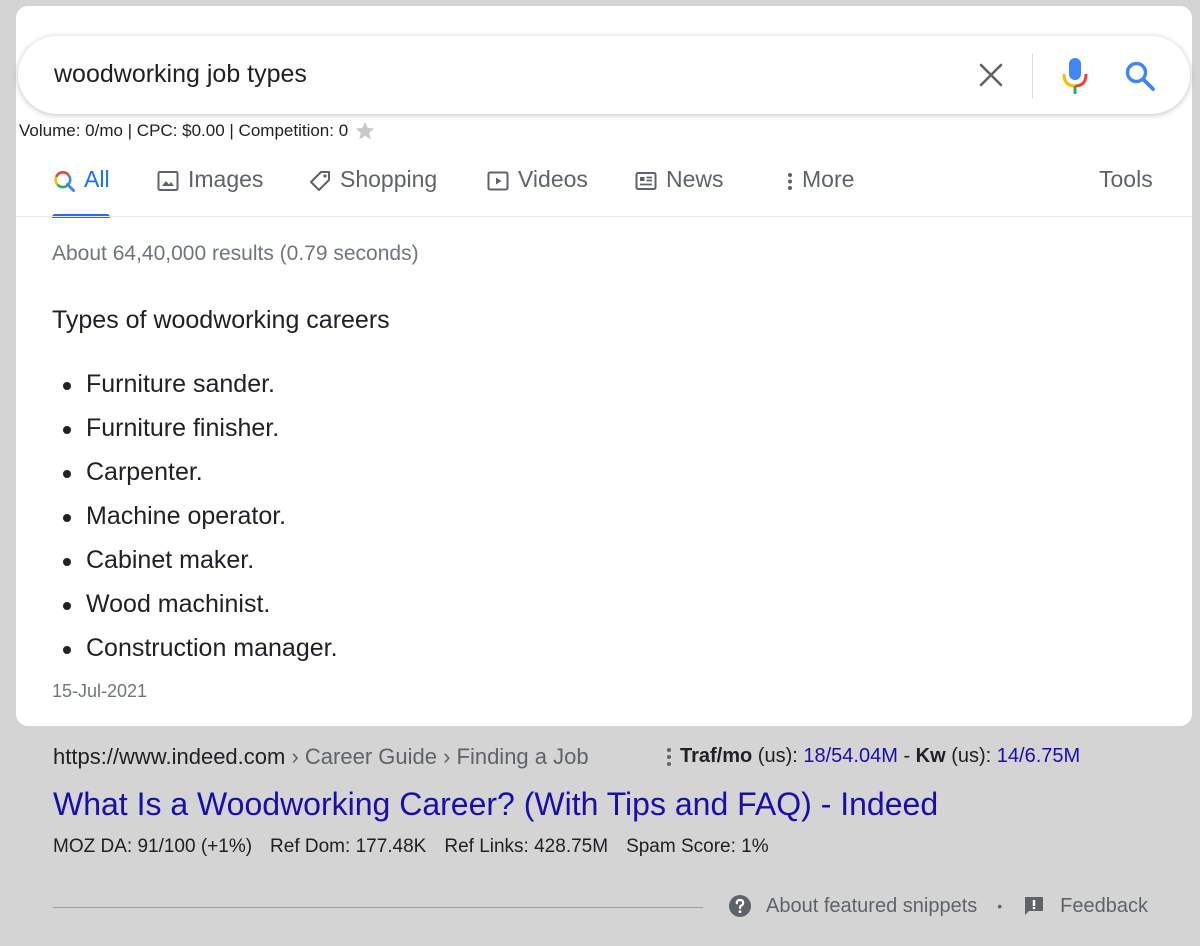  Describe the element at coordinates (81, 192) in the screenshot. I see `tab-all: All` at that location.